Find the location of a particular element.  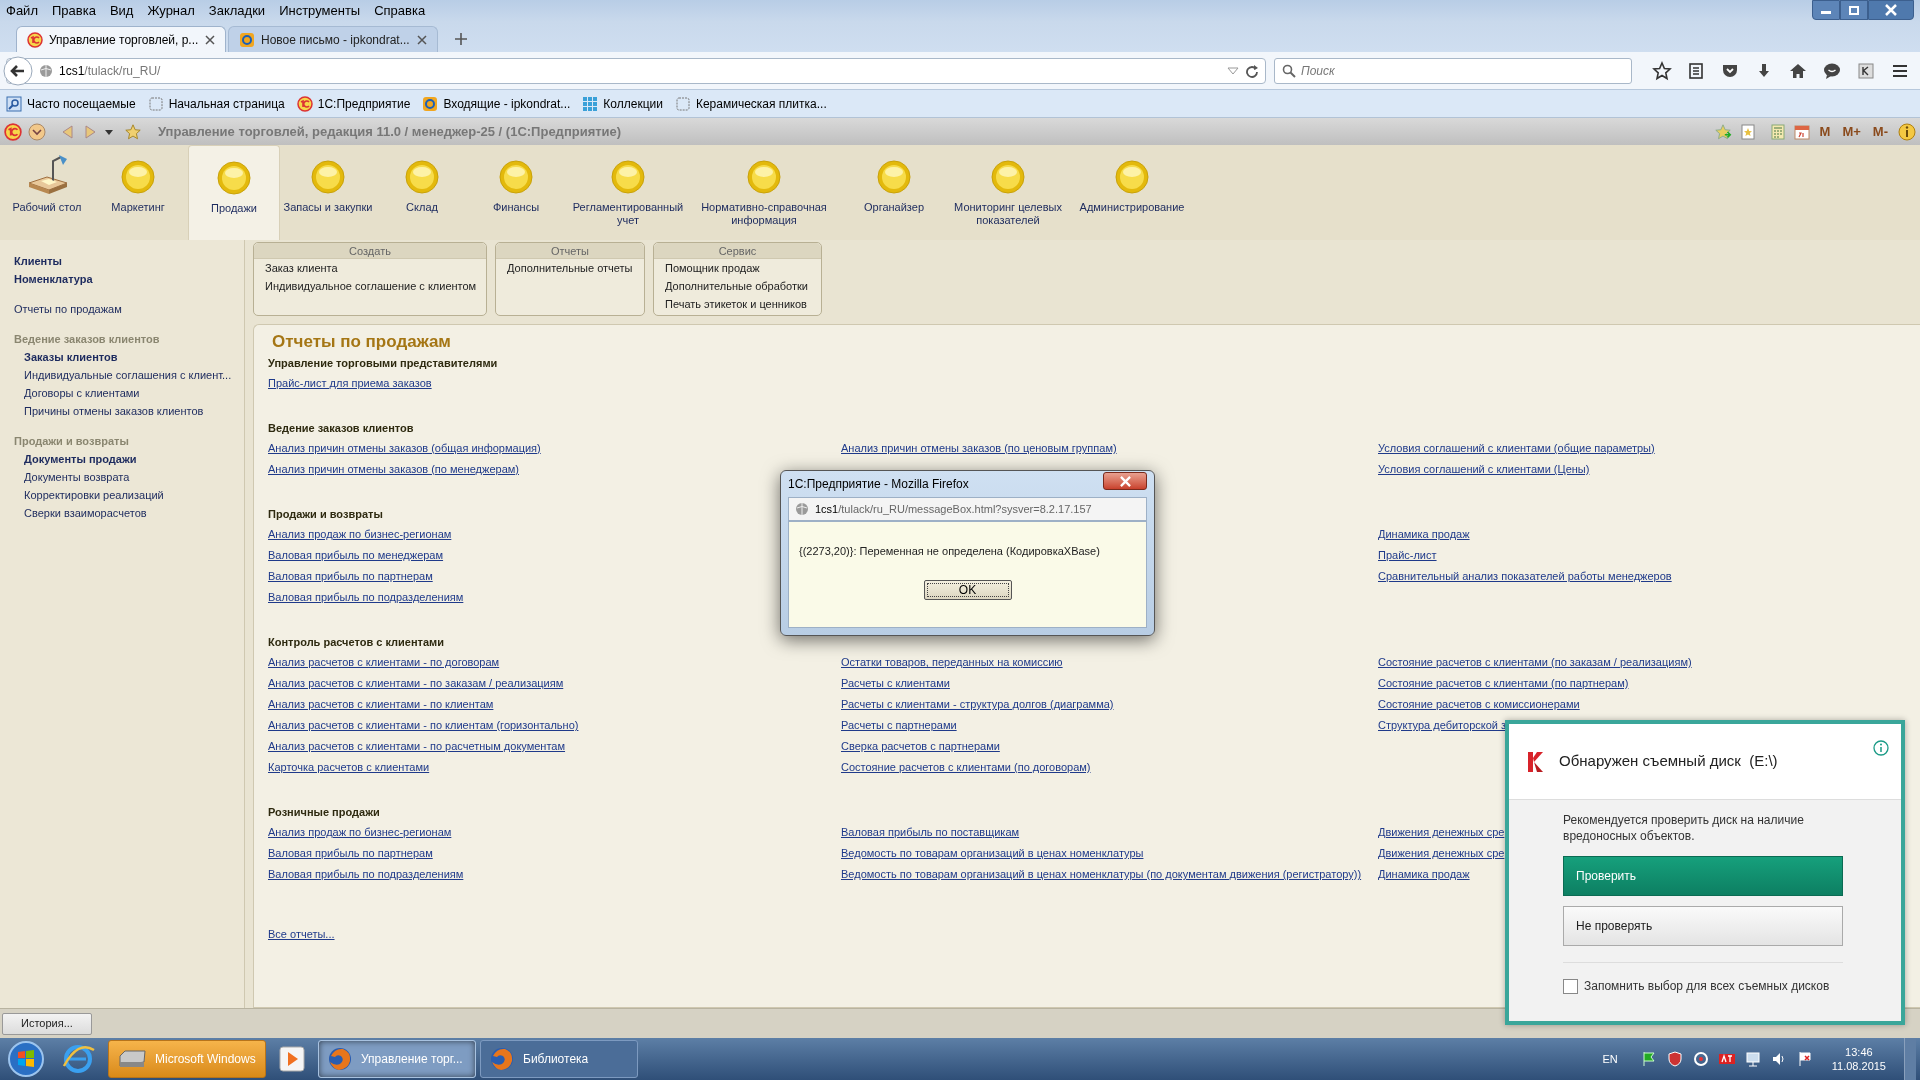

memory-button: M is located at coordinates (1825, 131).